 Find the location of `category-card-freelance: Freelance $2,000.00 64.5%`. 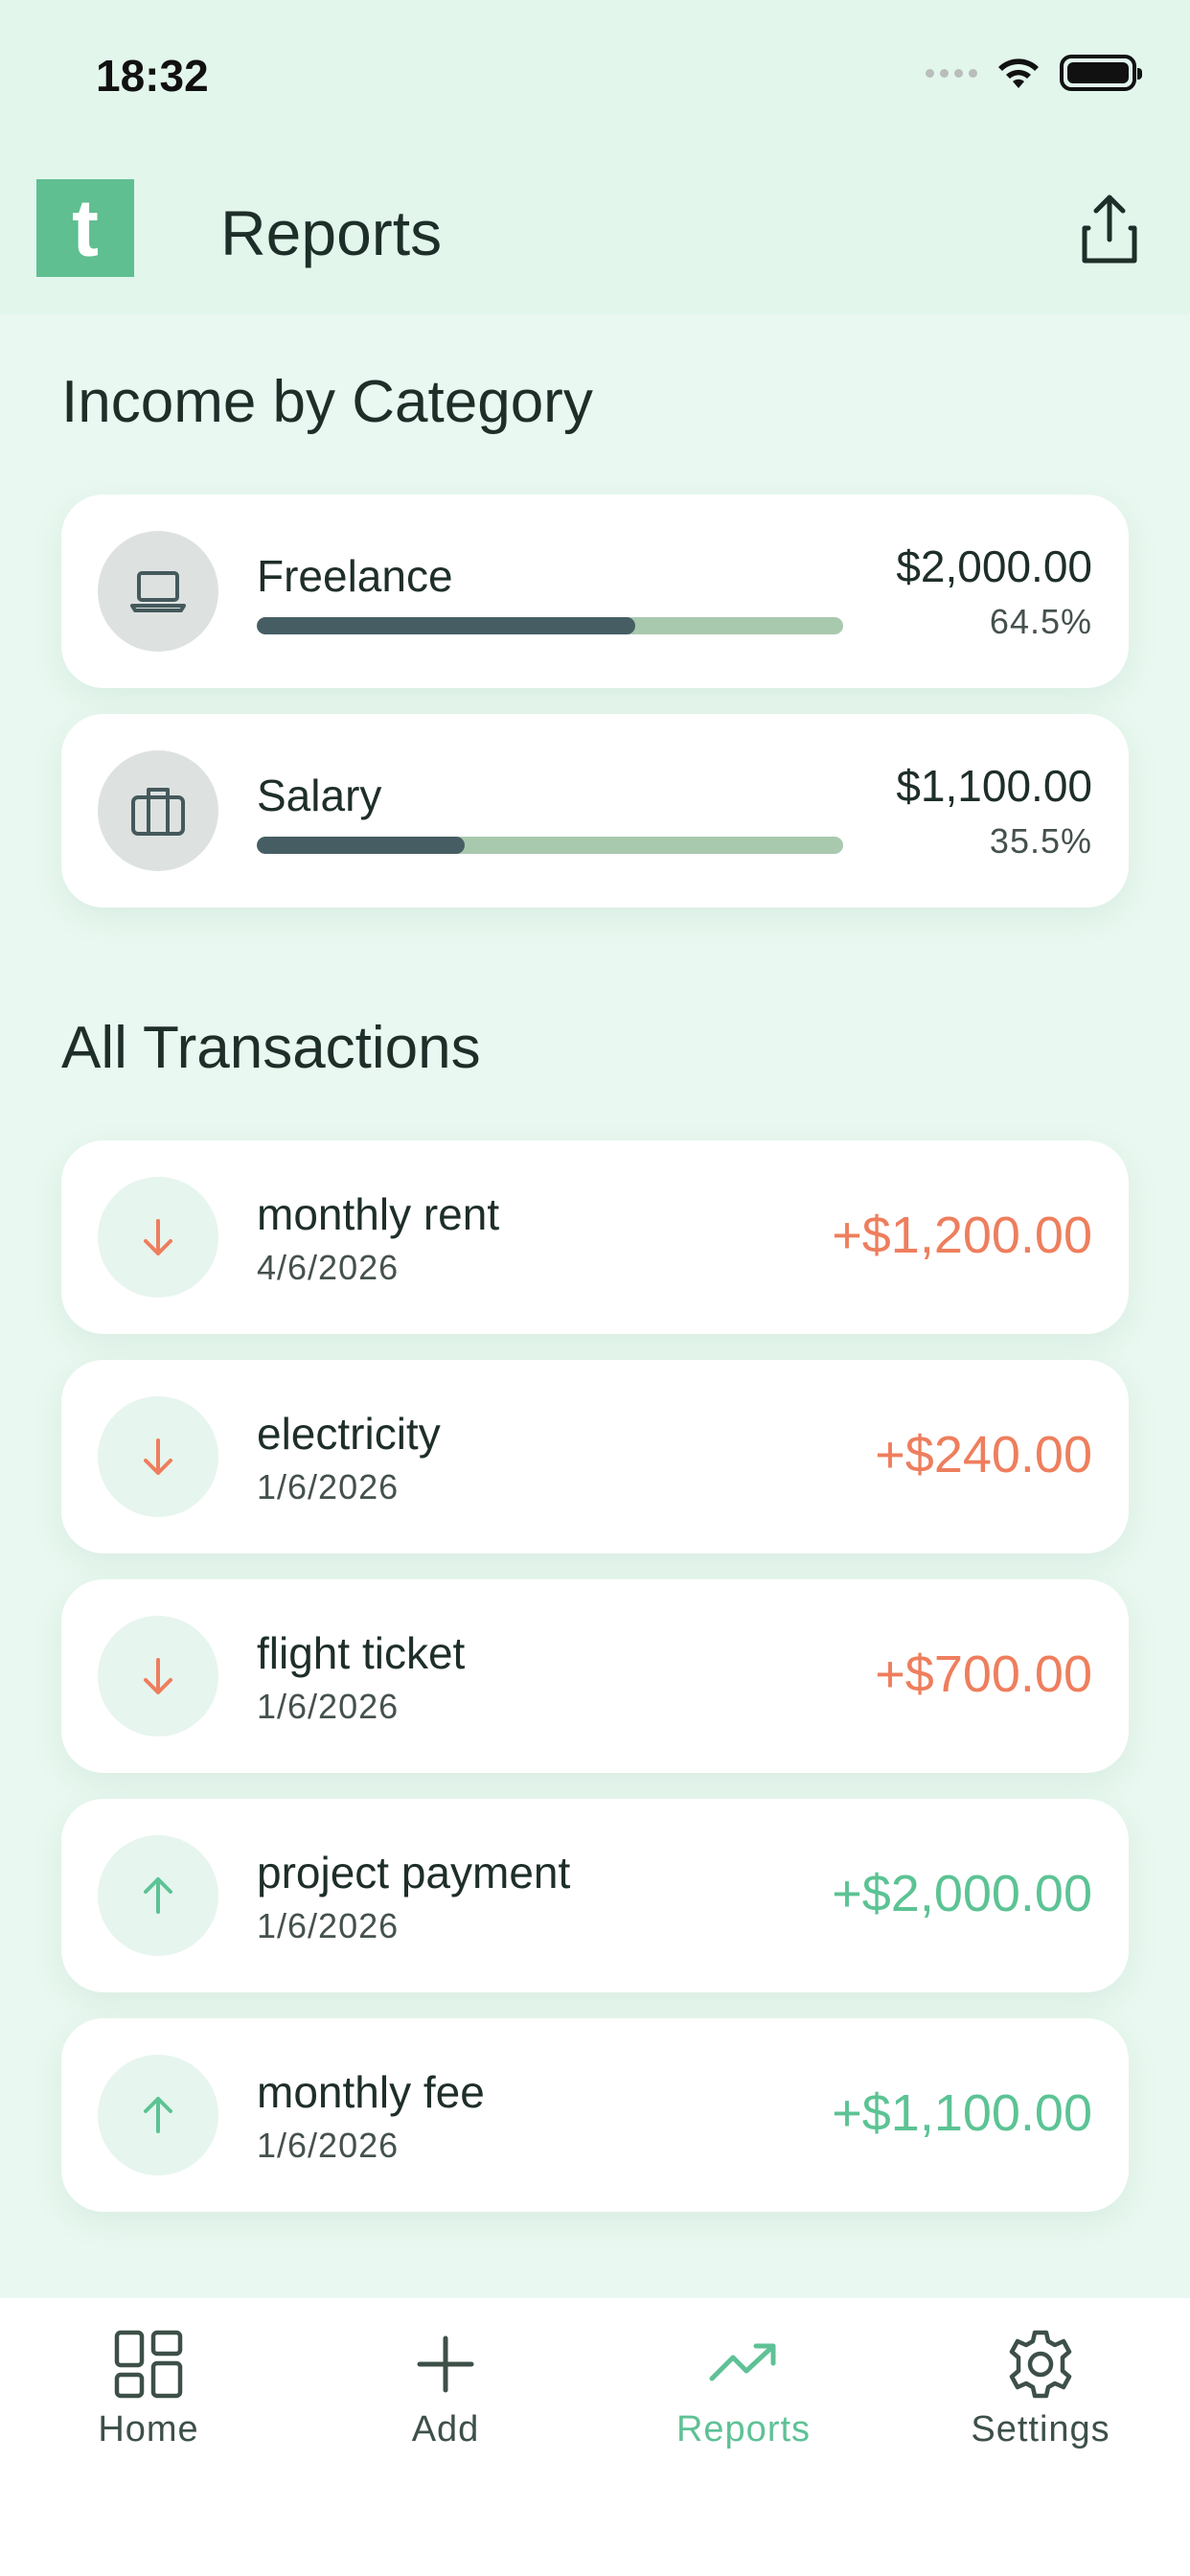

category-card-freelance: Freelance $2,000.00 64.5% is located at coordinates (595, 591).